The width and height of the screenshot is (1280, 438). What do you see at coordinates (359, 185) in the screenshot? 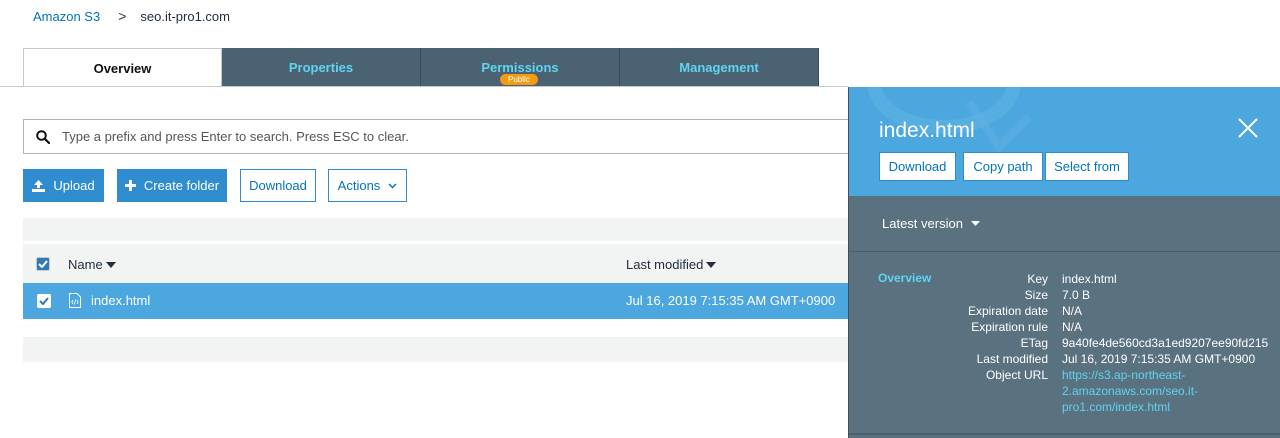
I see `actions-label: Actions` at bounding box center [359, 185].